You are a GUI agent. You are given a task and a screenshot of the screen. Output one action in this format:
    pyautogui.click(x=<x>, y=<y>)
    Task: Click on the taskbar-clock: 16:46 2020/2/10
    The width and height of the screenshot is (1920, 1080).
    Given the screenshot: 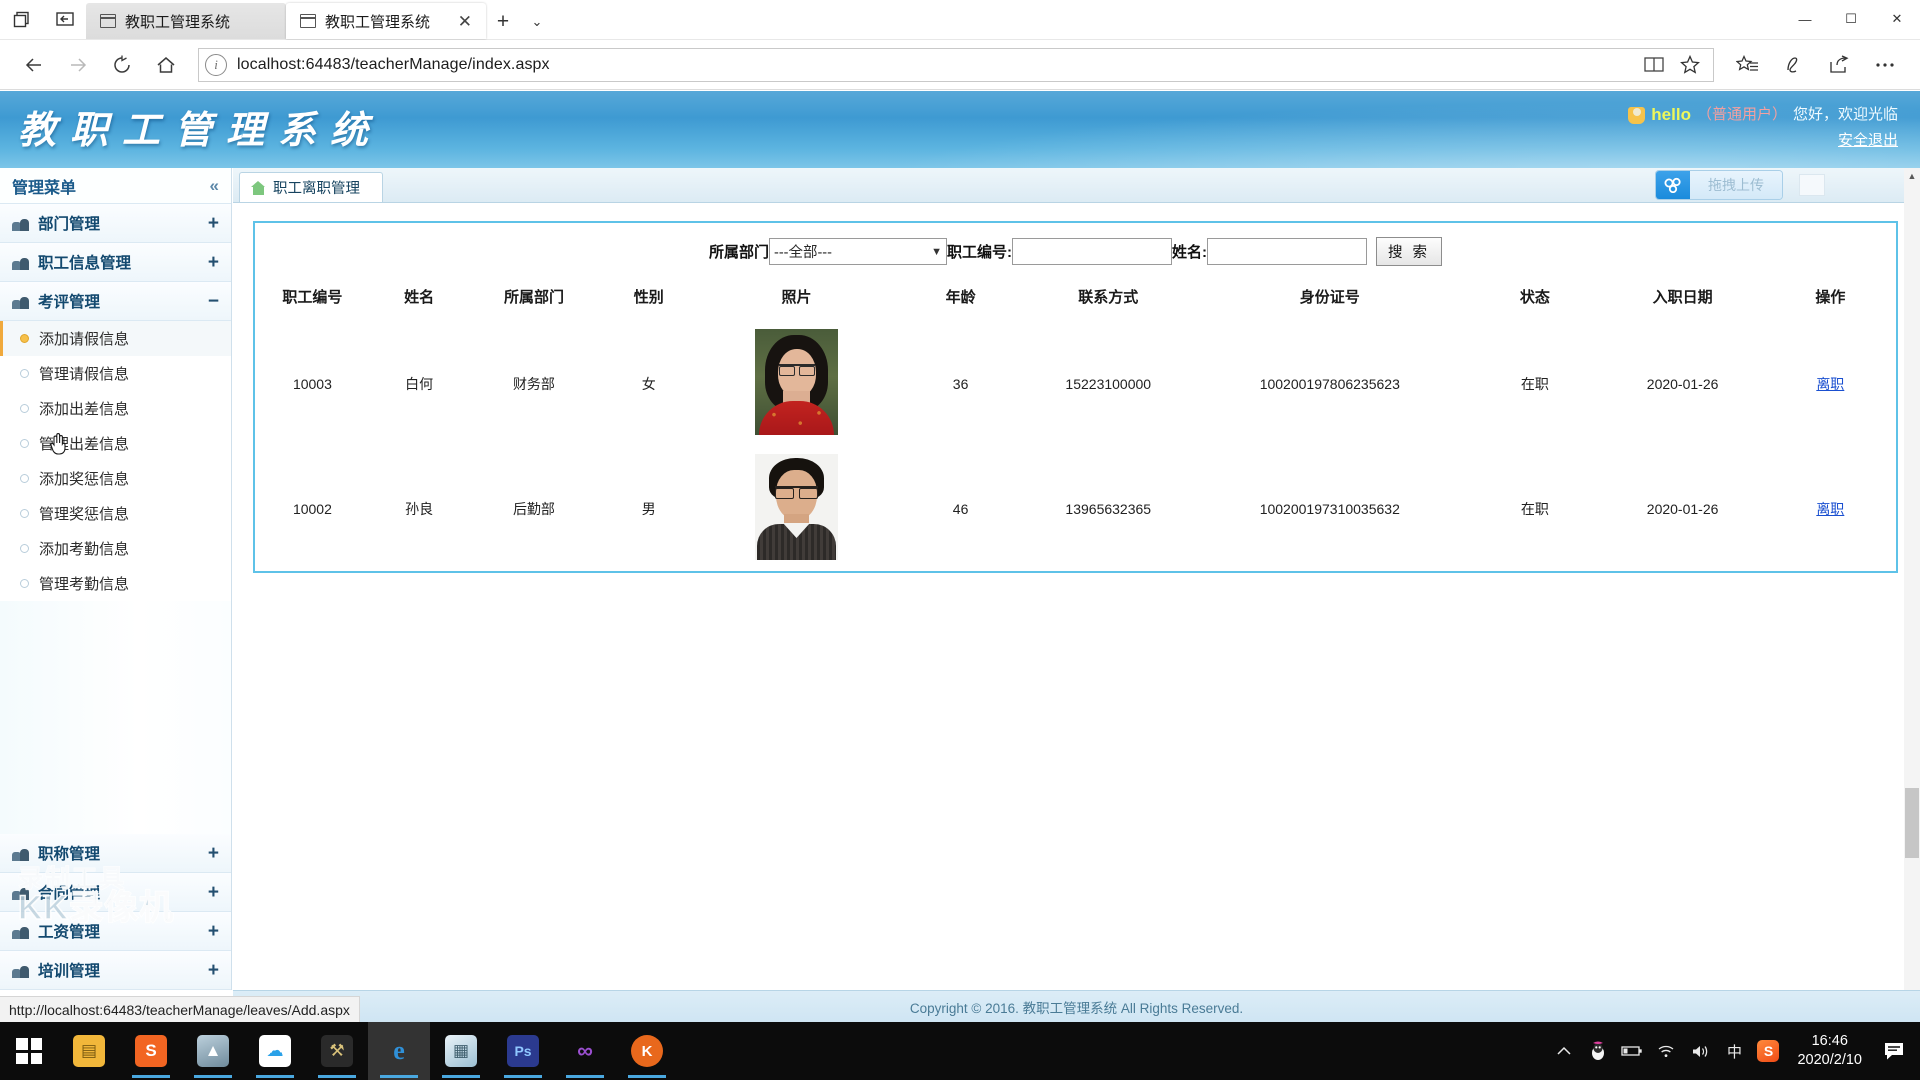 What is the action you would take?
    pyautogui.click(x=1829, y=1051)
    